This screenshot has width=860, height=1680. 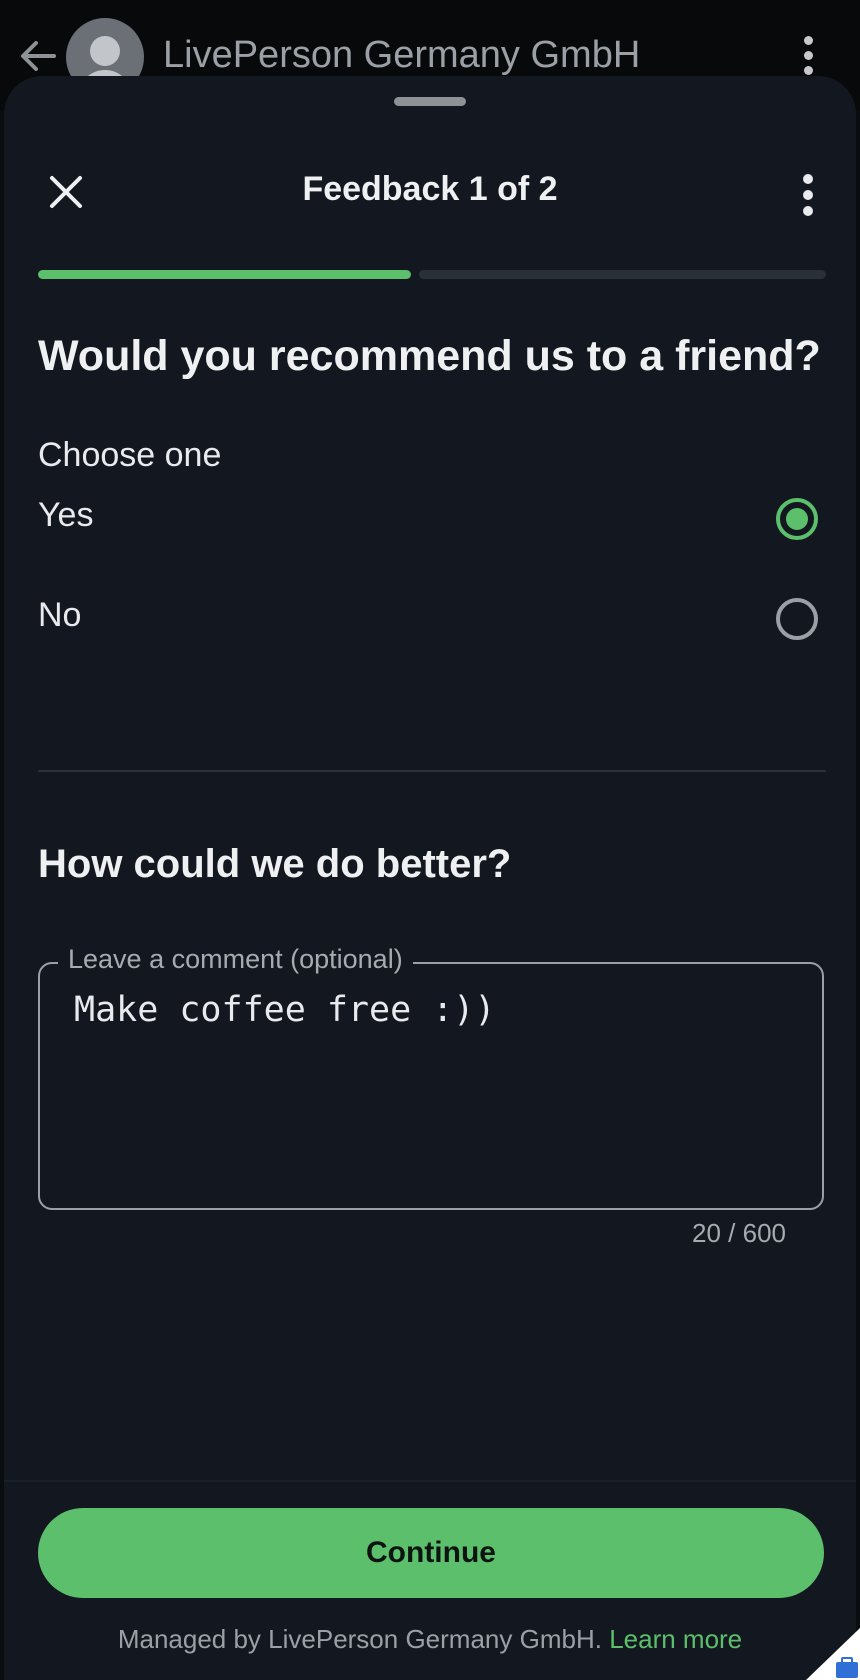 I want to click on option-yes: Yes, so click(x=430, y=519).